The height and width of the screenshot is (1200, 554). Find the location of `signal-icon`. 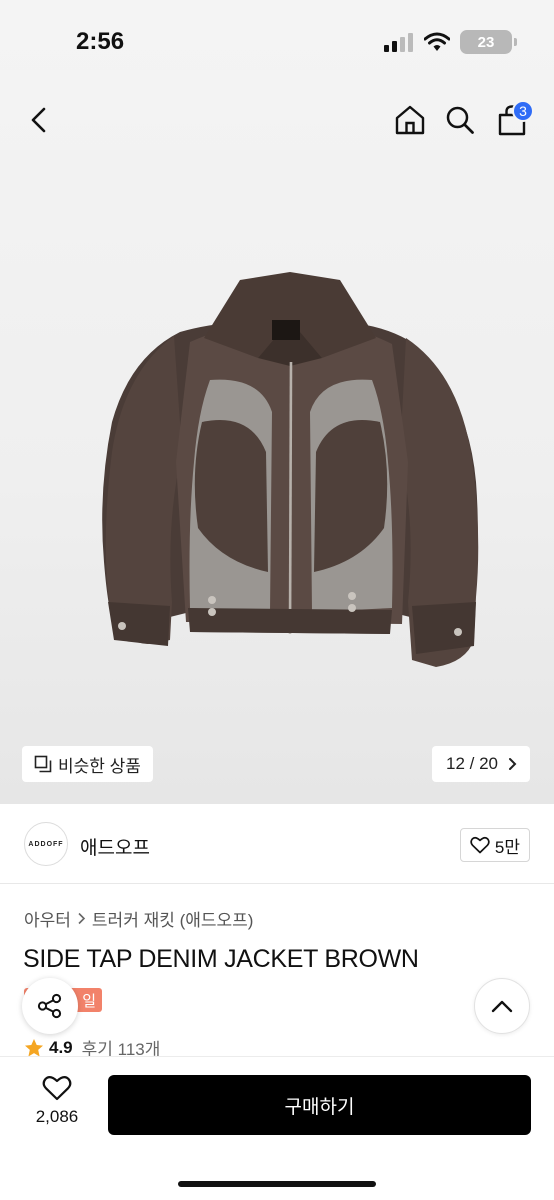

signal-icon is located at coordinates (398, 42).